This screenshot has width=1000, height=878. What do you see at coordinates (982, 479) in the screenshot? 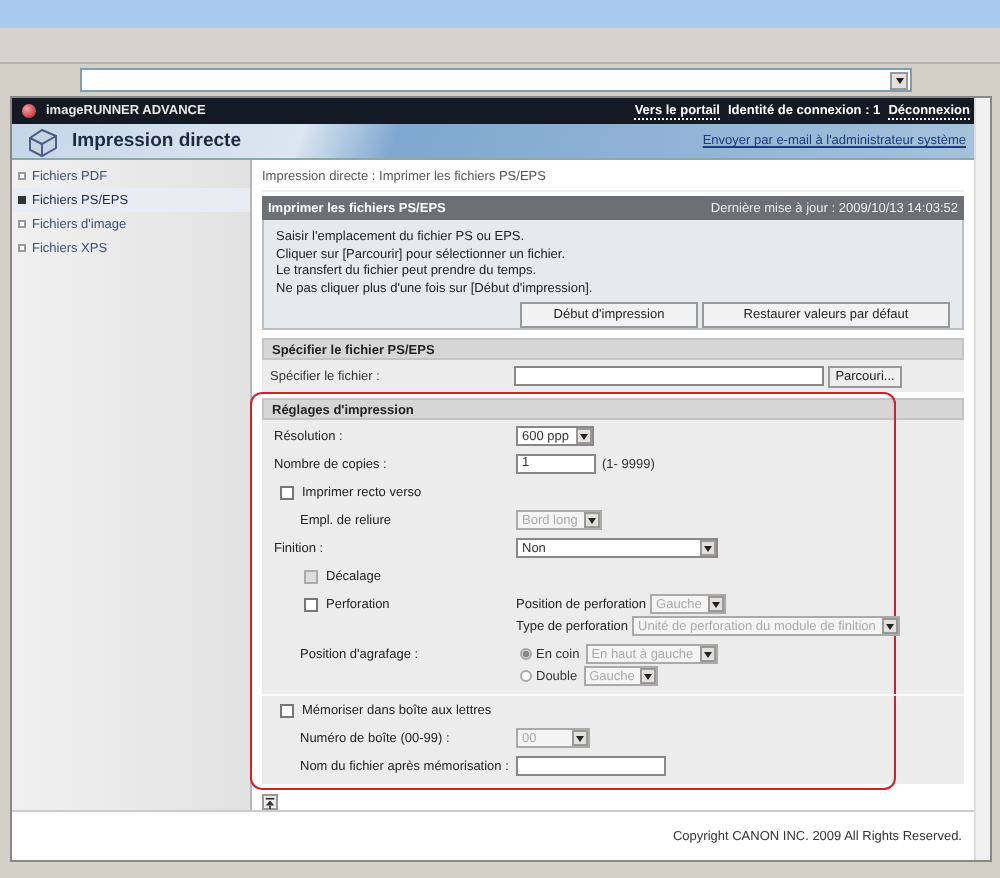
I see `scrollbar` at bounding box center [982, 479].